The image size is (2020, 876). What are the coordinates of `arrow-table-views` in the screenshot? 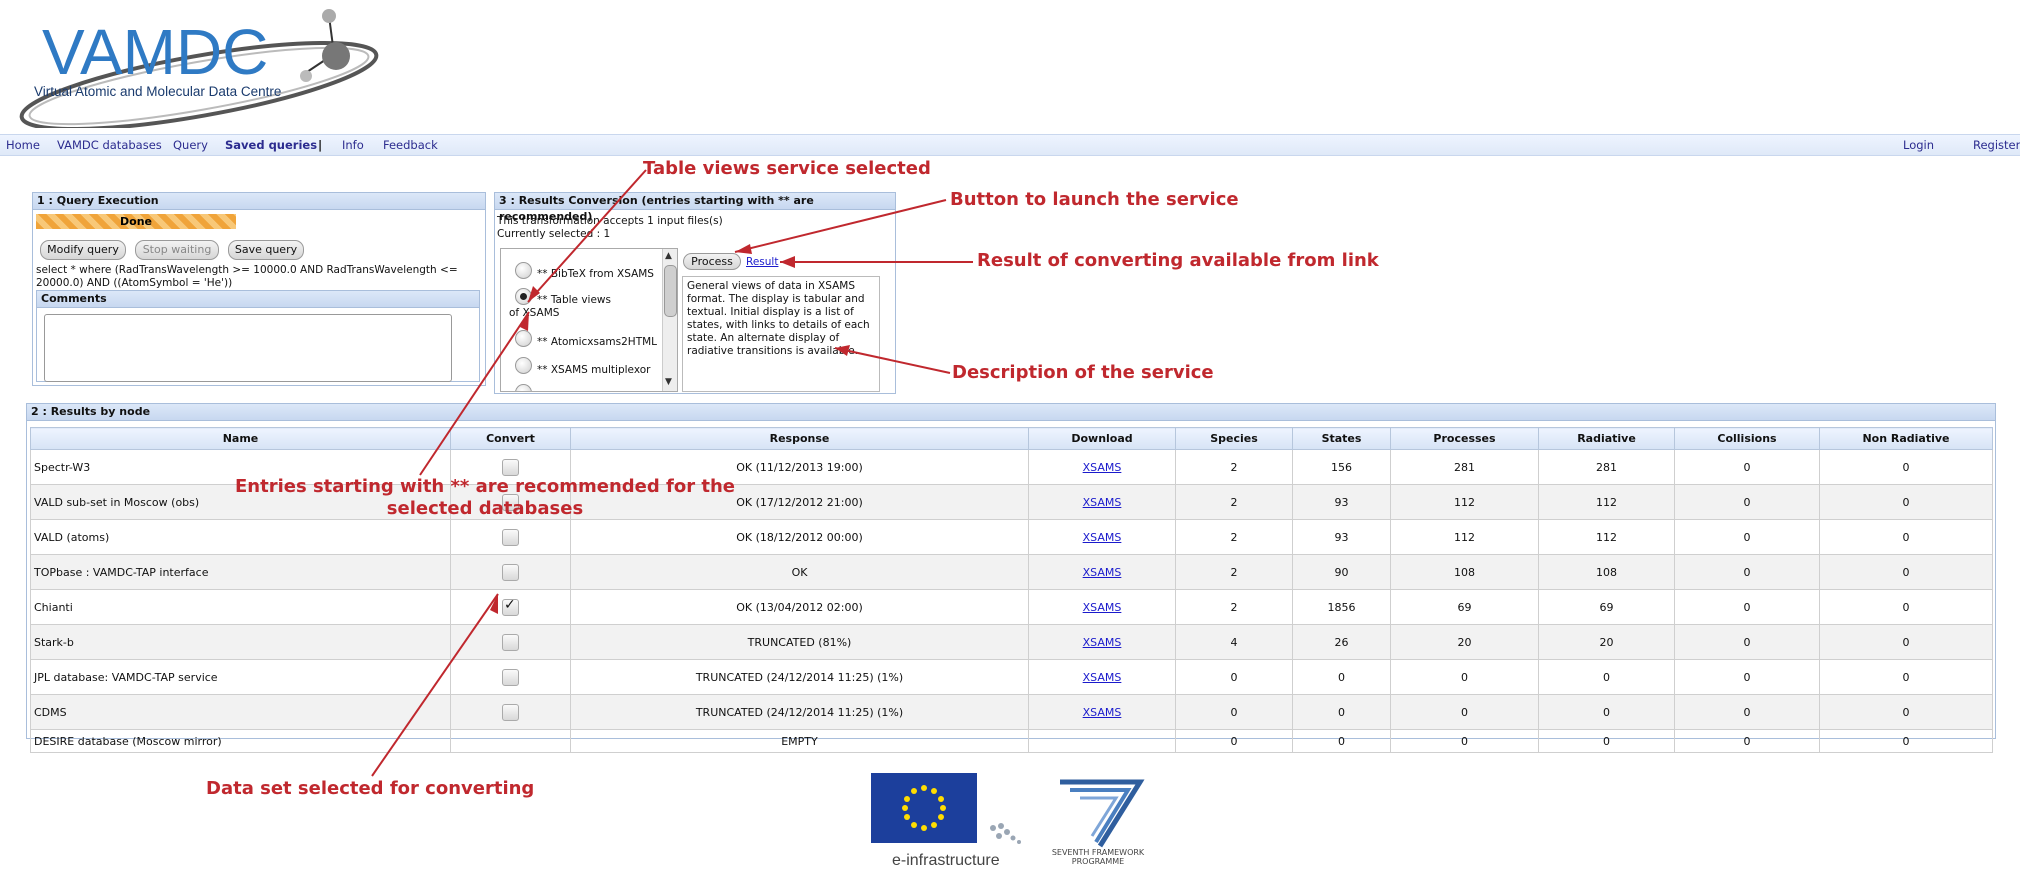 It's located at (587, 236).